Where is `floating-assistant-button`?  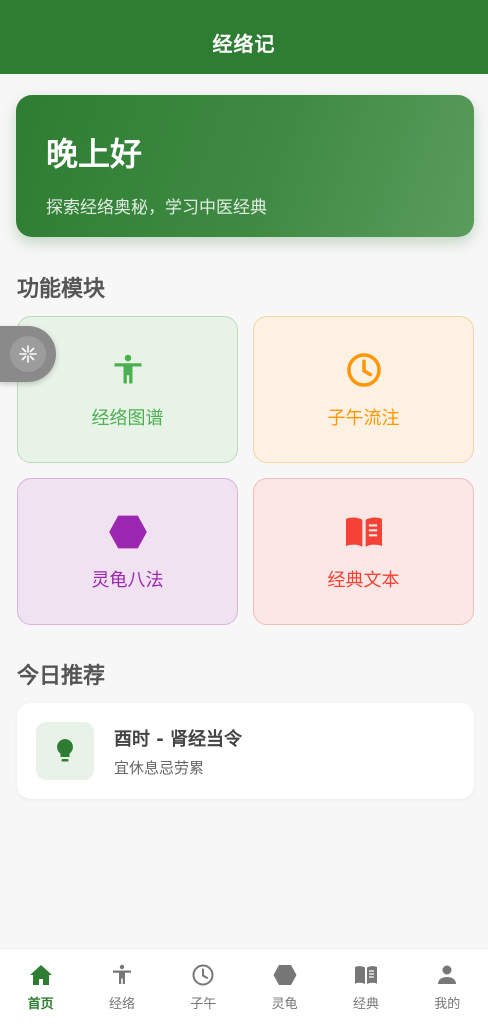 floating-assistant-button is located at coordinates (28, 354).